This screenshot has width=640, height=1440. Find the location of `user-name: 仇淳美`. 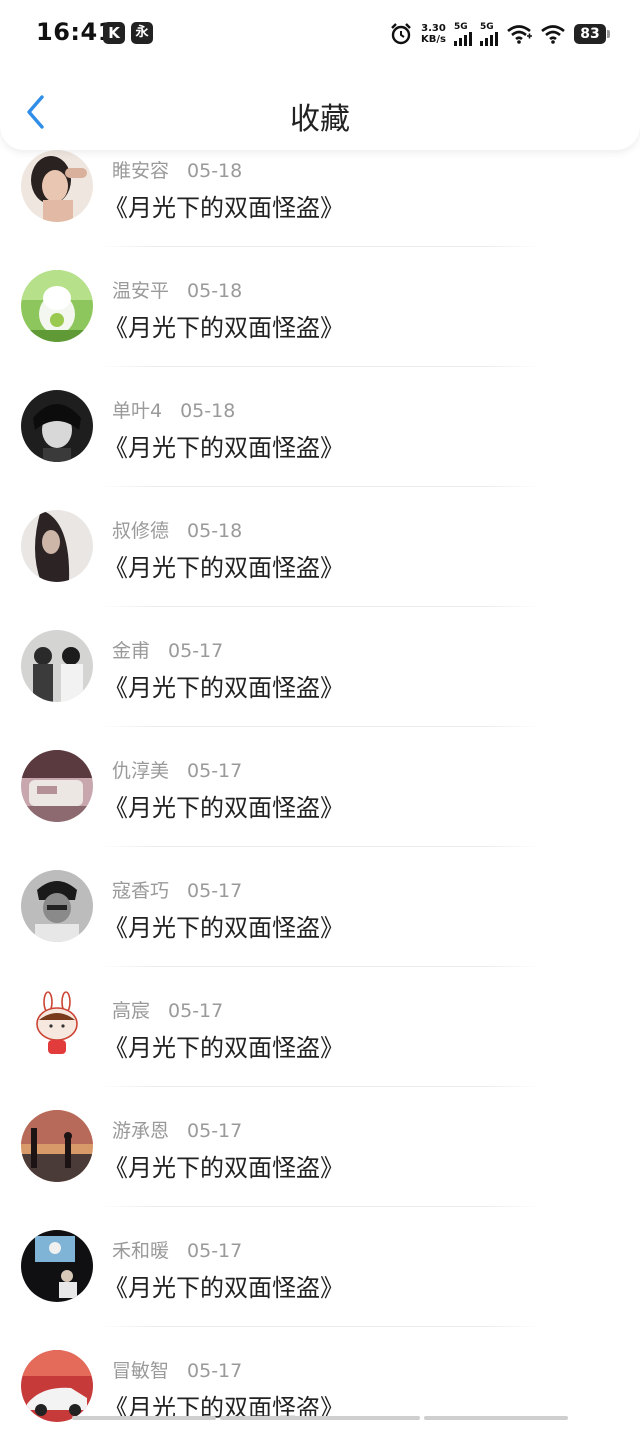

user-name: 仇淳美 is located at coordinates (140, 771).